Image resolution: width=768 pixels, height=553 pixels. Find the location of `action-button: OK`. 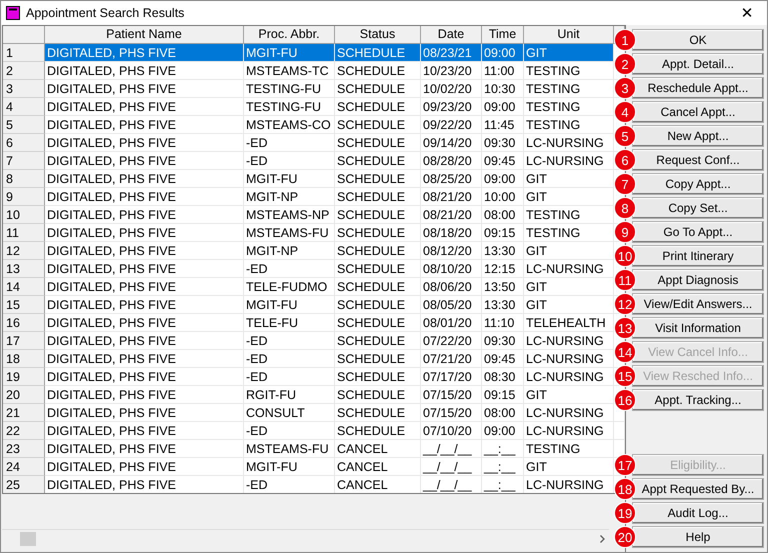

action-button: OK is located at coordinates (698, 40).